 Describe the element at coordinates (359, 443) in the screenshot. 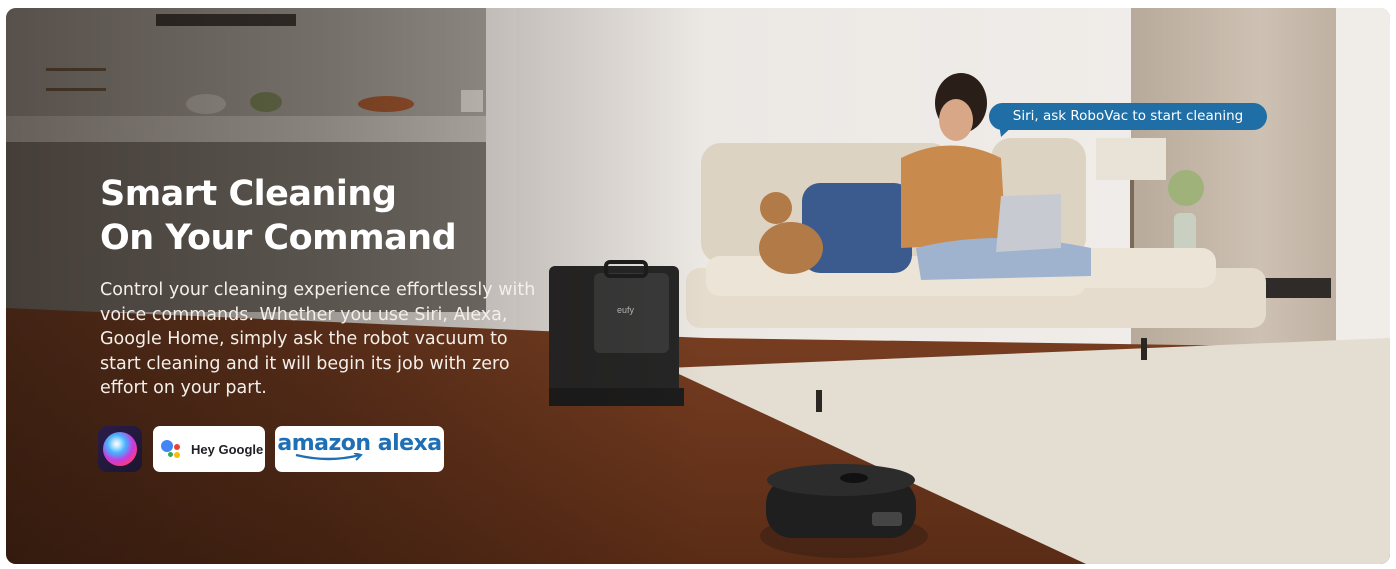

I see `amazon-alexa-logo: amazon alexa` at that location.